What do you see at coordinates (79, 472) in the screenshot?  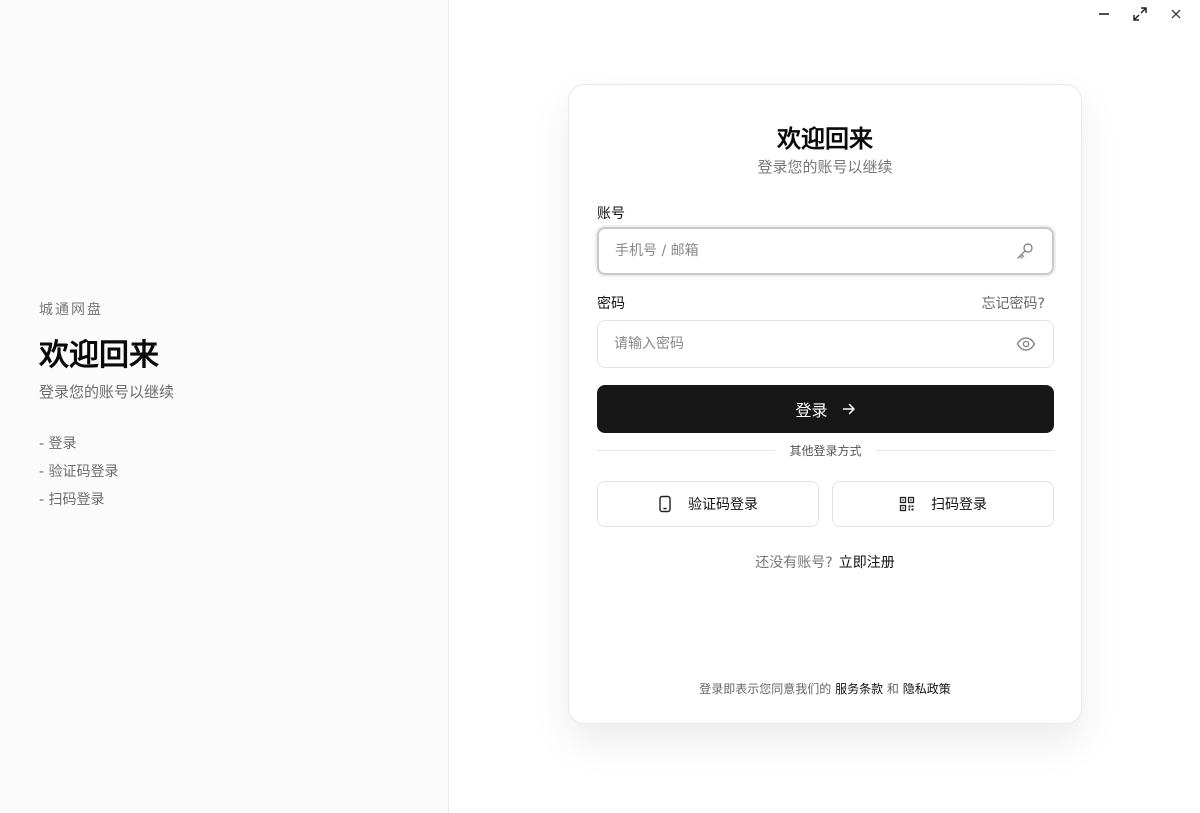 I see `feature-item: - 验证码登录` at bounding box center [79, 472].